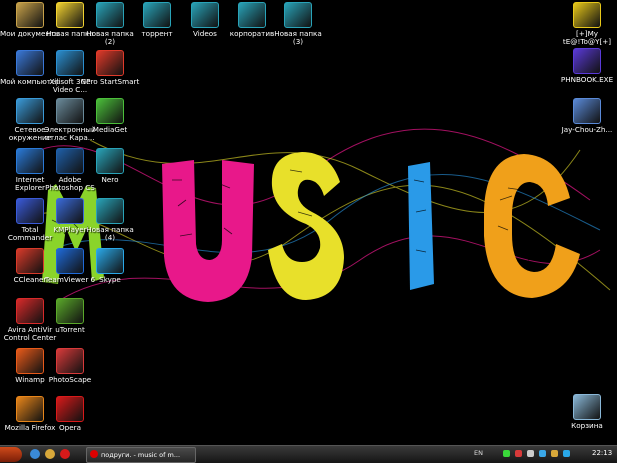 The height and width of the screenshot is (463, 617). Describe the element at coordinates (69, 427) in the screenshot. I see `desktop-icon-label: Opera` at that location.